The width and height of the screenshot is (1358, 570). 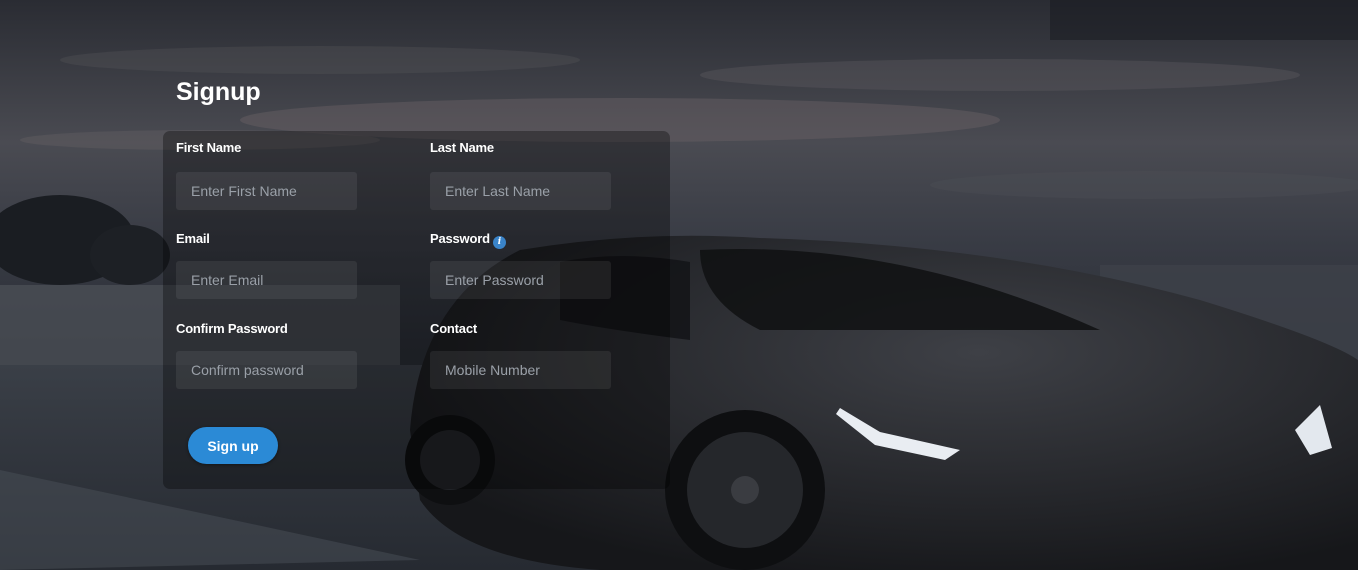 What do you see at coordinates (520, 370) in the screenshot?
I see `contact-input` at bounding box center [520, 370].